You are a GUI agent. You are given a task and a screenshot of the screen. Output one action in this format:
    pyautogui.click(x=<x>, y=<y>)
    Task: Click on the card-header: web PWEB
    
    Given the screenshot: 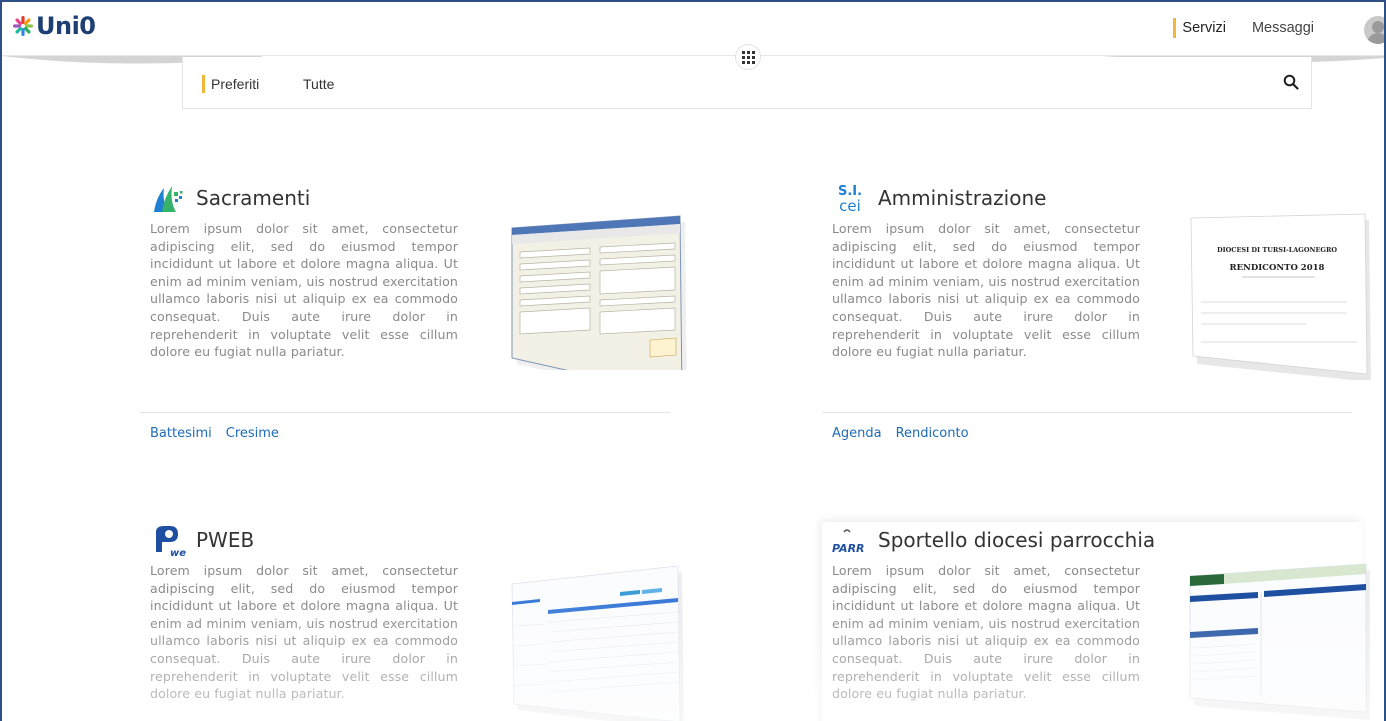 What is the action you would take?
    pyautogui.click(x=202, y=540)
    